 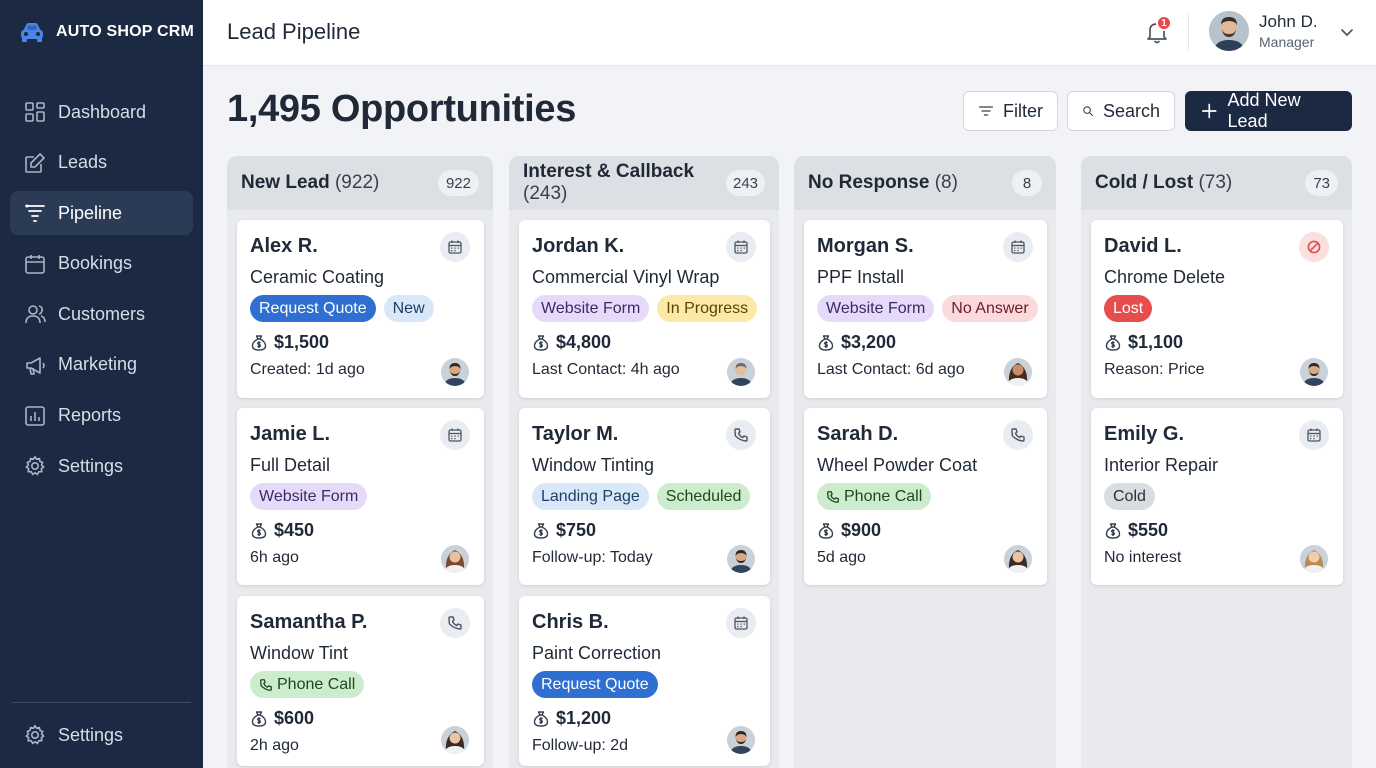 I want to click on amount-value: $750, so click(x=576, y=530).